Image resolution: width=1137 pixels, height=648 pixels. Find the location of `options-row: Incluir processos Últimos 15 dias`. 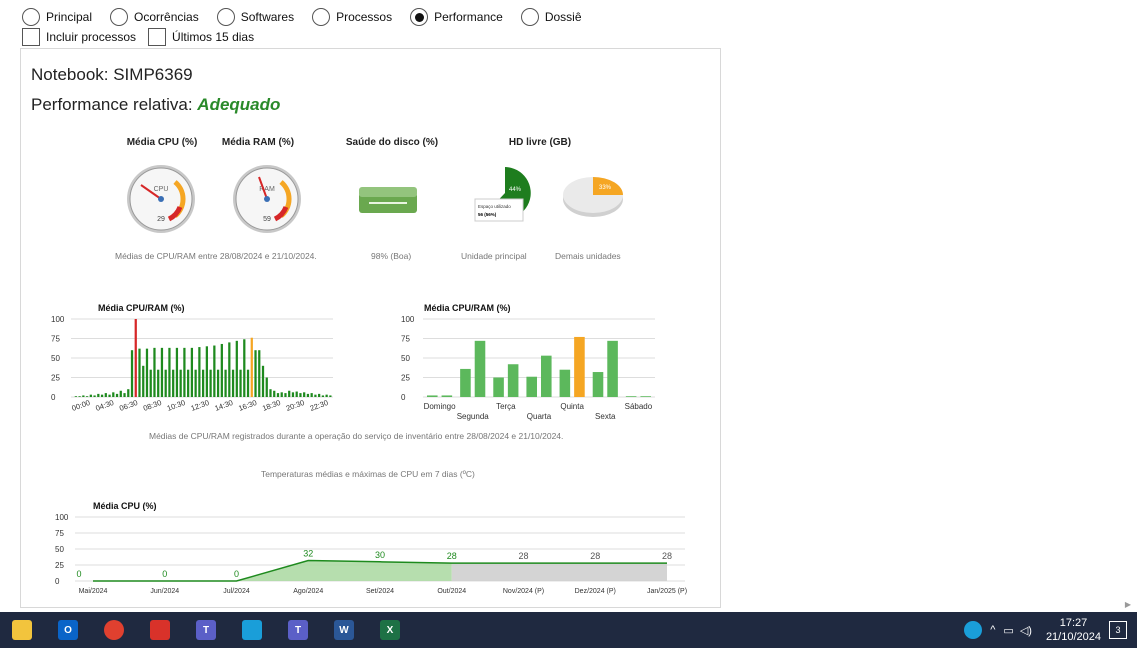

options-row: Incluir processos Últimos 15 dias is located at coordinates (144, 37).